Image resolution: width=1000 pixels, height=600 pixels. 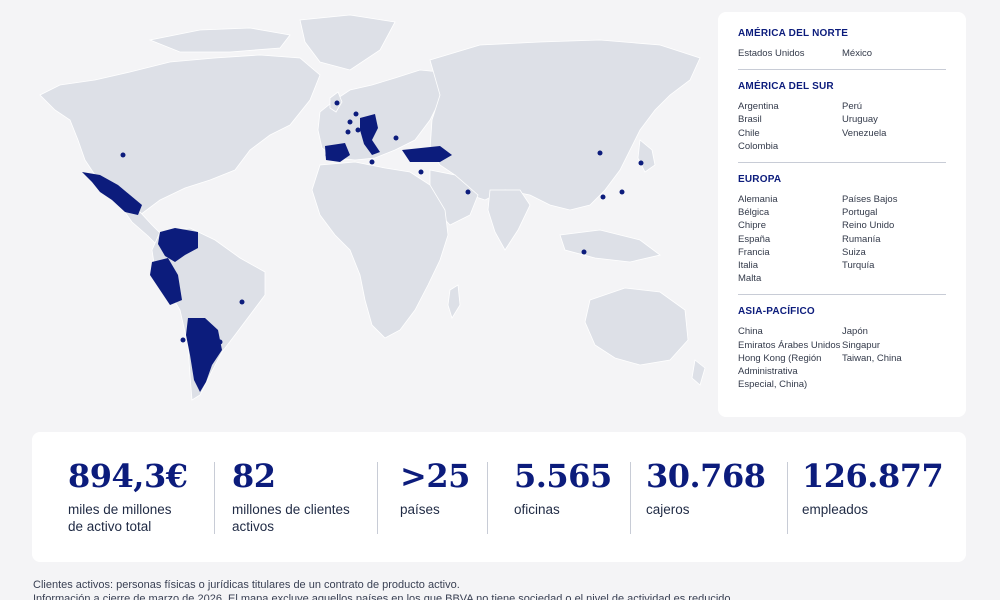 What do you see at coordinates (622, 192) in the screenshot?
I see `dot-taiwan` at bounding box center [622, 192].